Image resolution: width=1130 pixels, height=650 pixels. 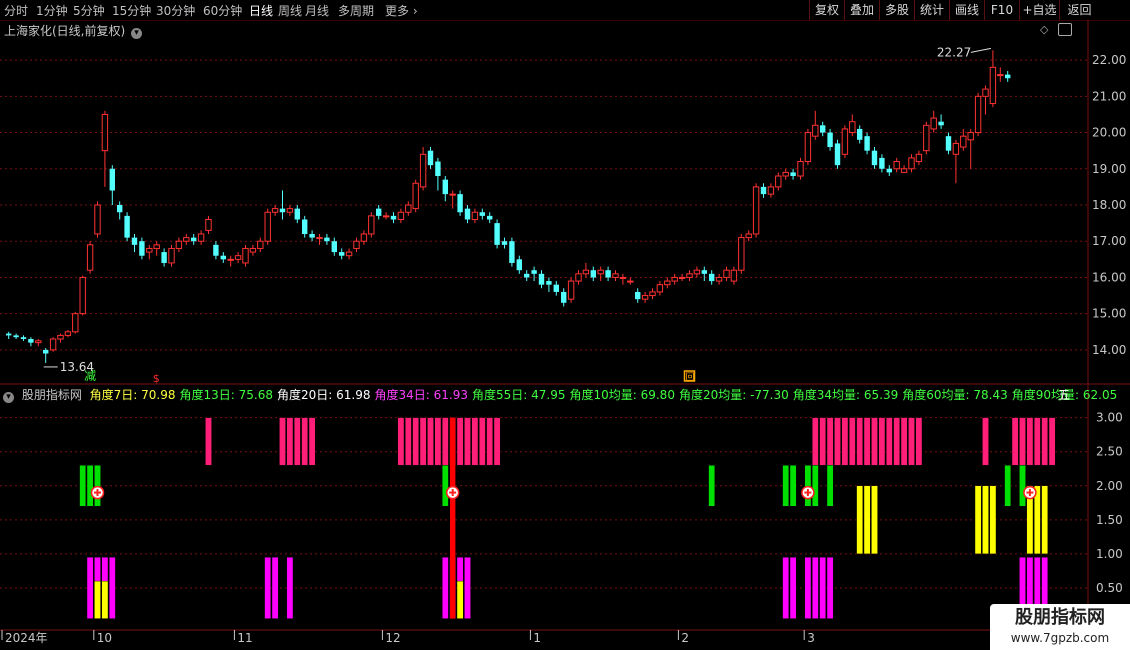 I want to click on indicator-value-7: 角度34均量: 65.39, so click(x=845, y=395).